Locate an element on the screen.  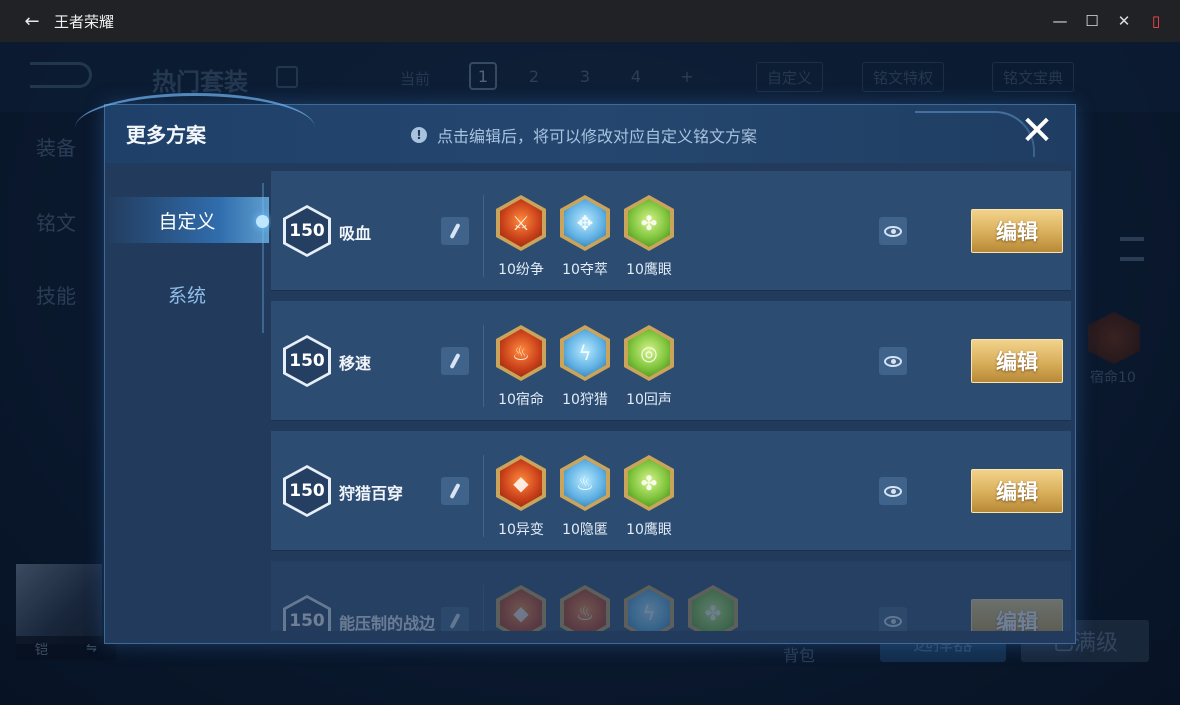
window-title: 王者荣耀 is located at coordinates (84, 21).